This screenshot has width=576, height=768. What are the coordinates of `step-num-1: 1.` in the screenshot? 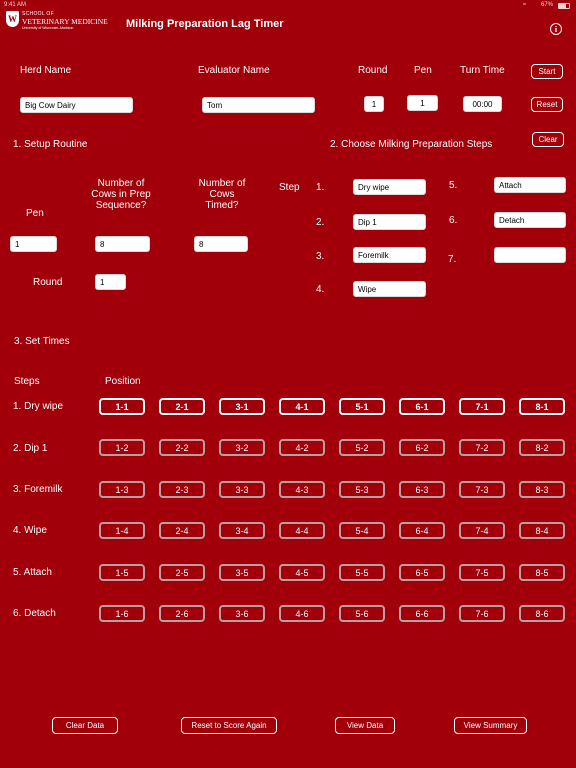 It's located at (320, 187).